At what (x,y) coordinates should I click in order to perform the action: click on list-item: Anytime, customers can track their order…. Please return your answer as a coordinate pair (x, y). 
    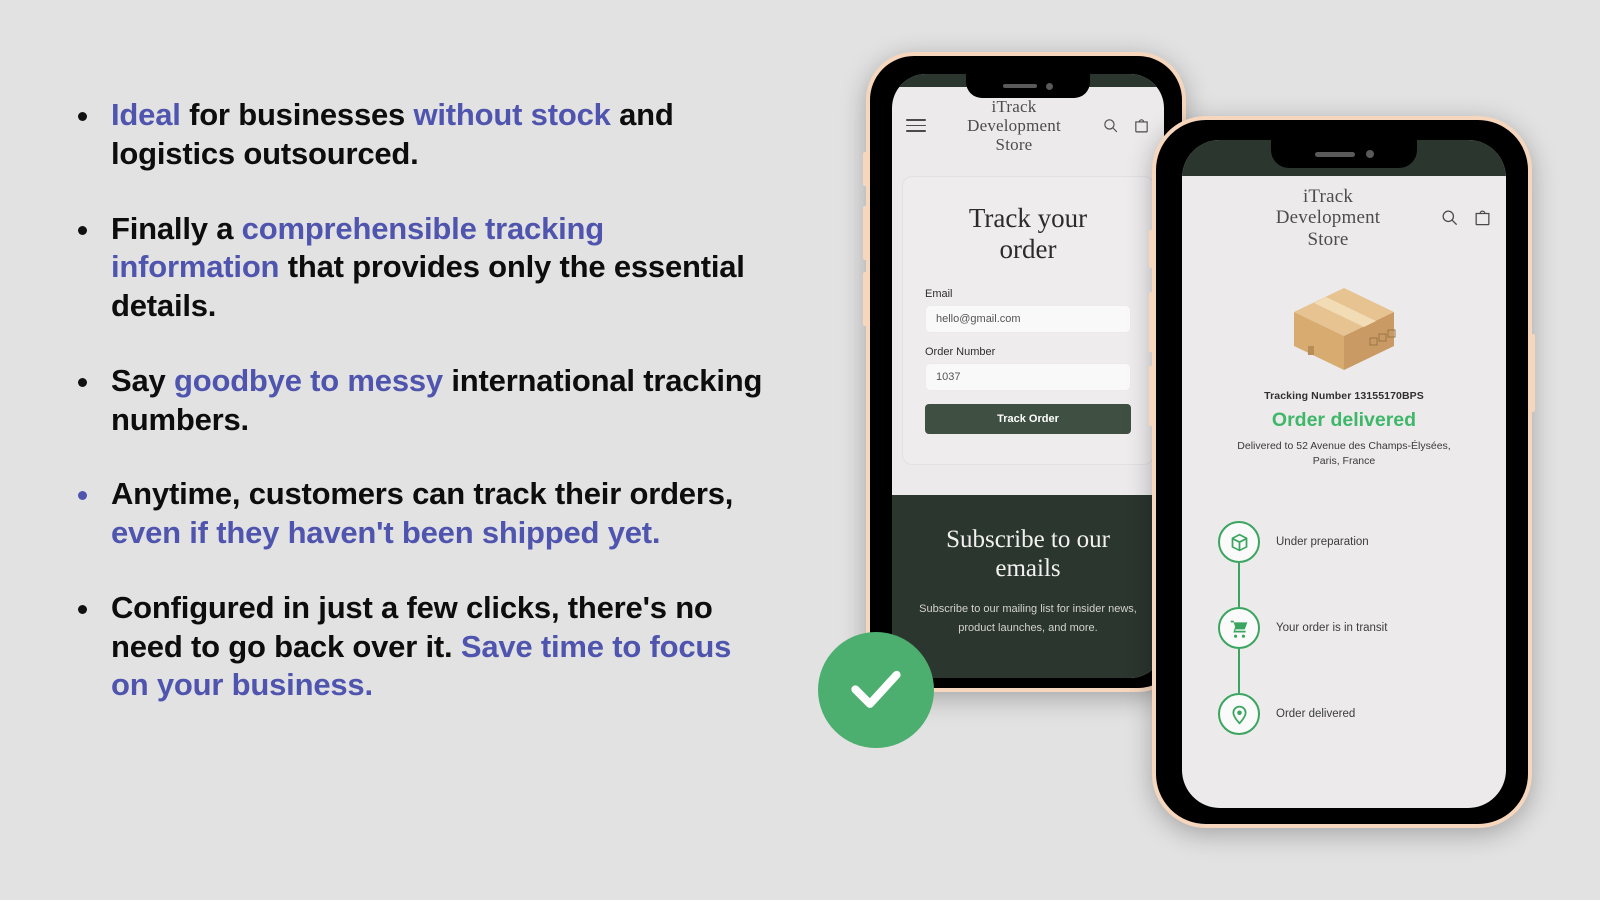
    Looking at the image, I should click on (422, 514).